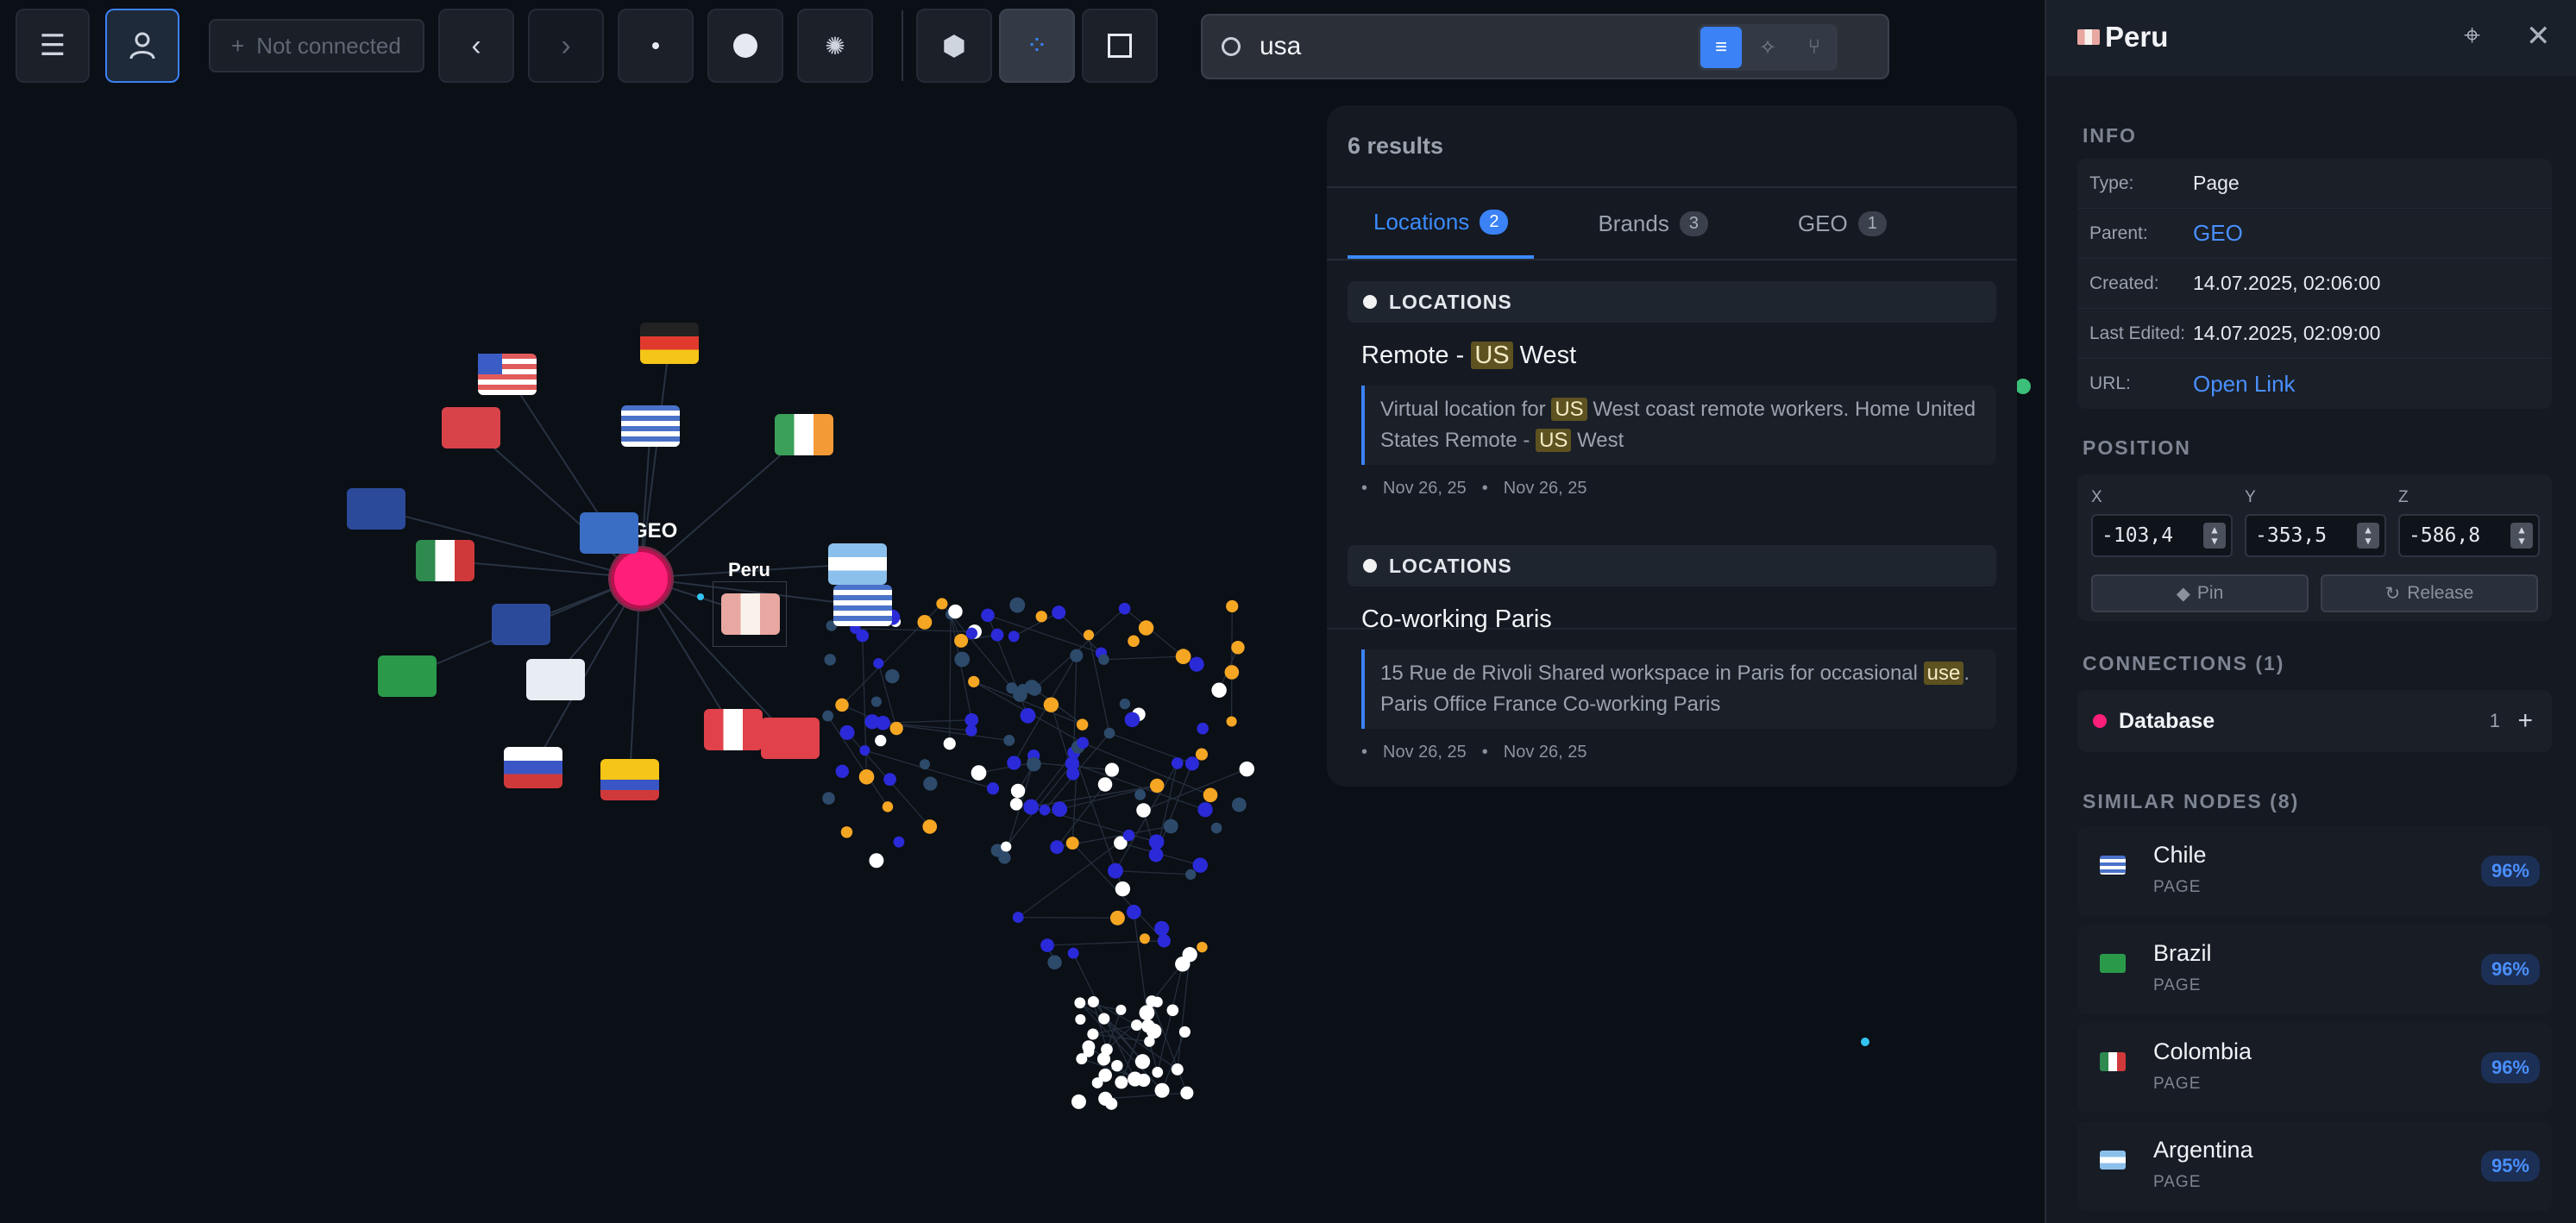  Describe the element at coordinates (745, 46) in the screenshot. I see `node-size-large-button` at that location.